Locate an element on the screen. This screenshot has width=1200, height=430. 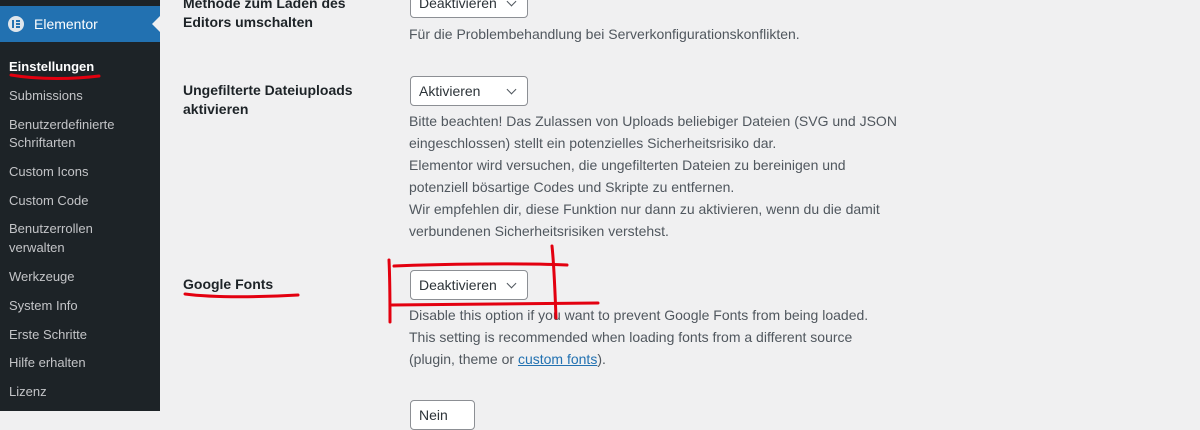
description-suffix: ). is located at coordinates (601, 359).